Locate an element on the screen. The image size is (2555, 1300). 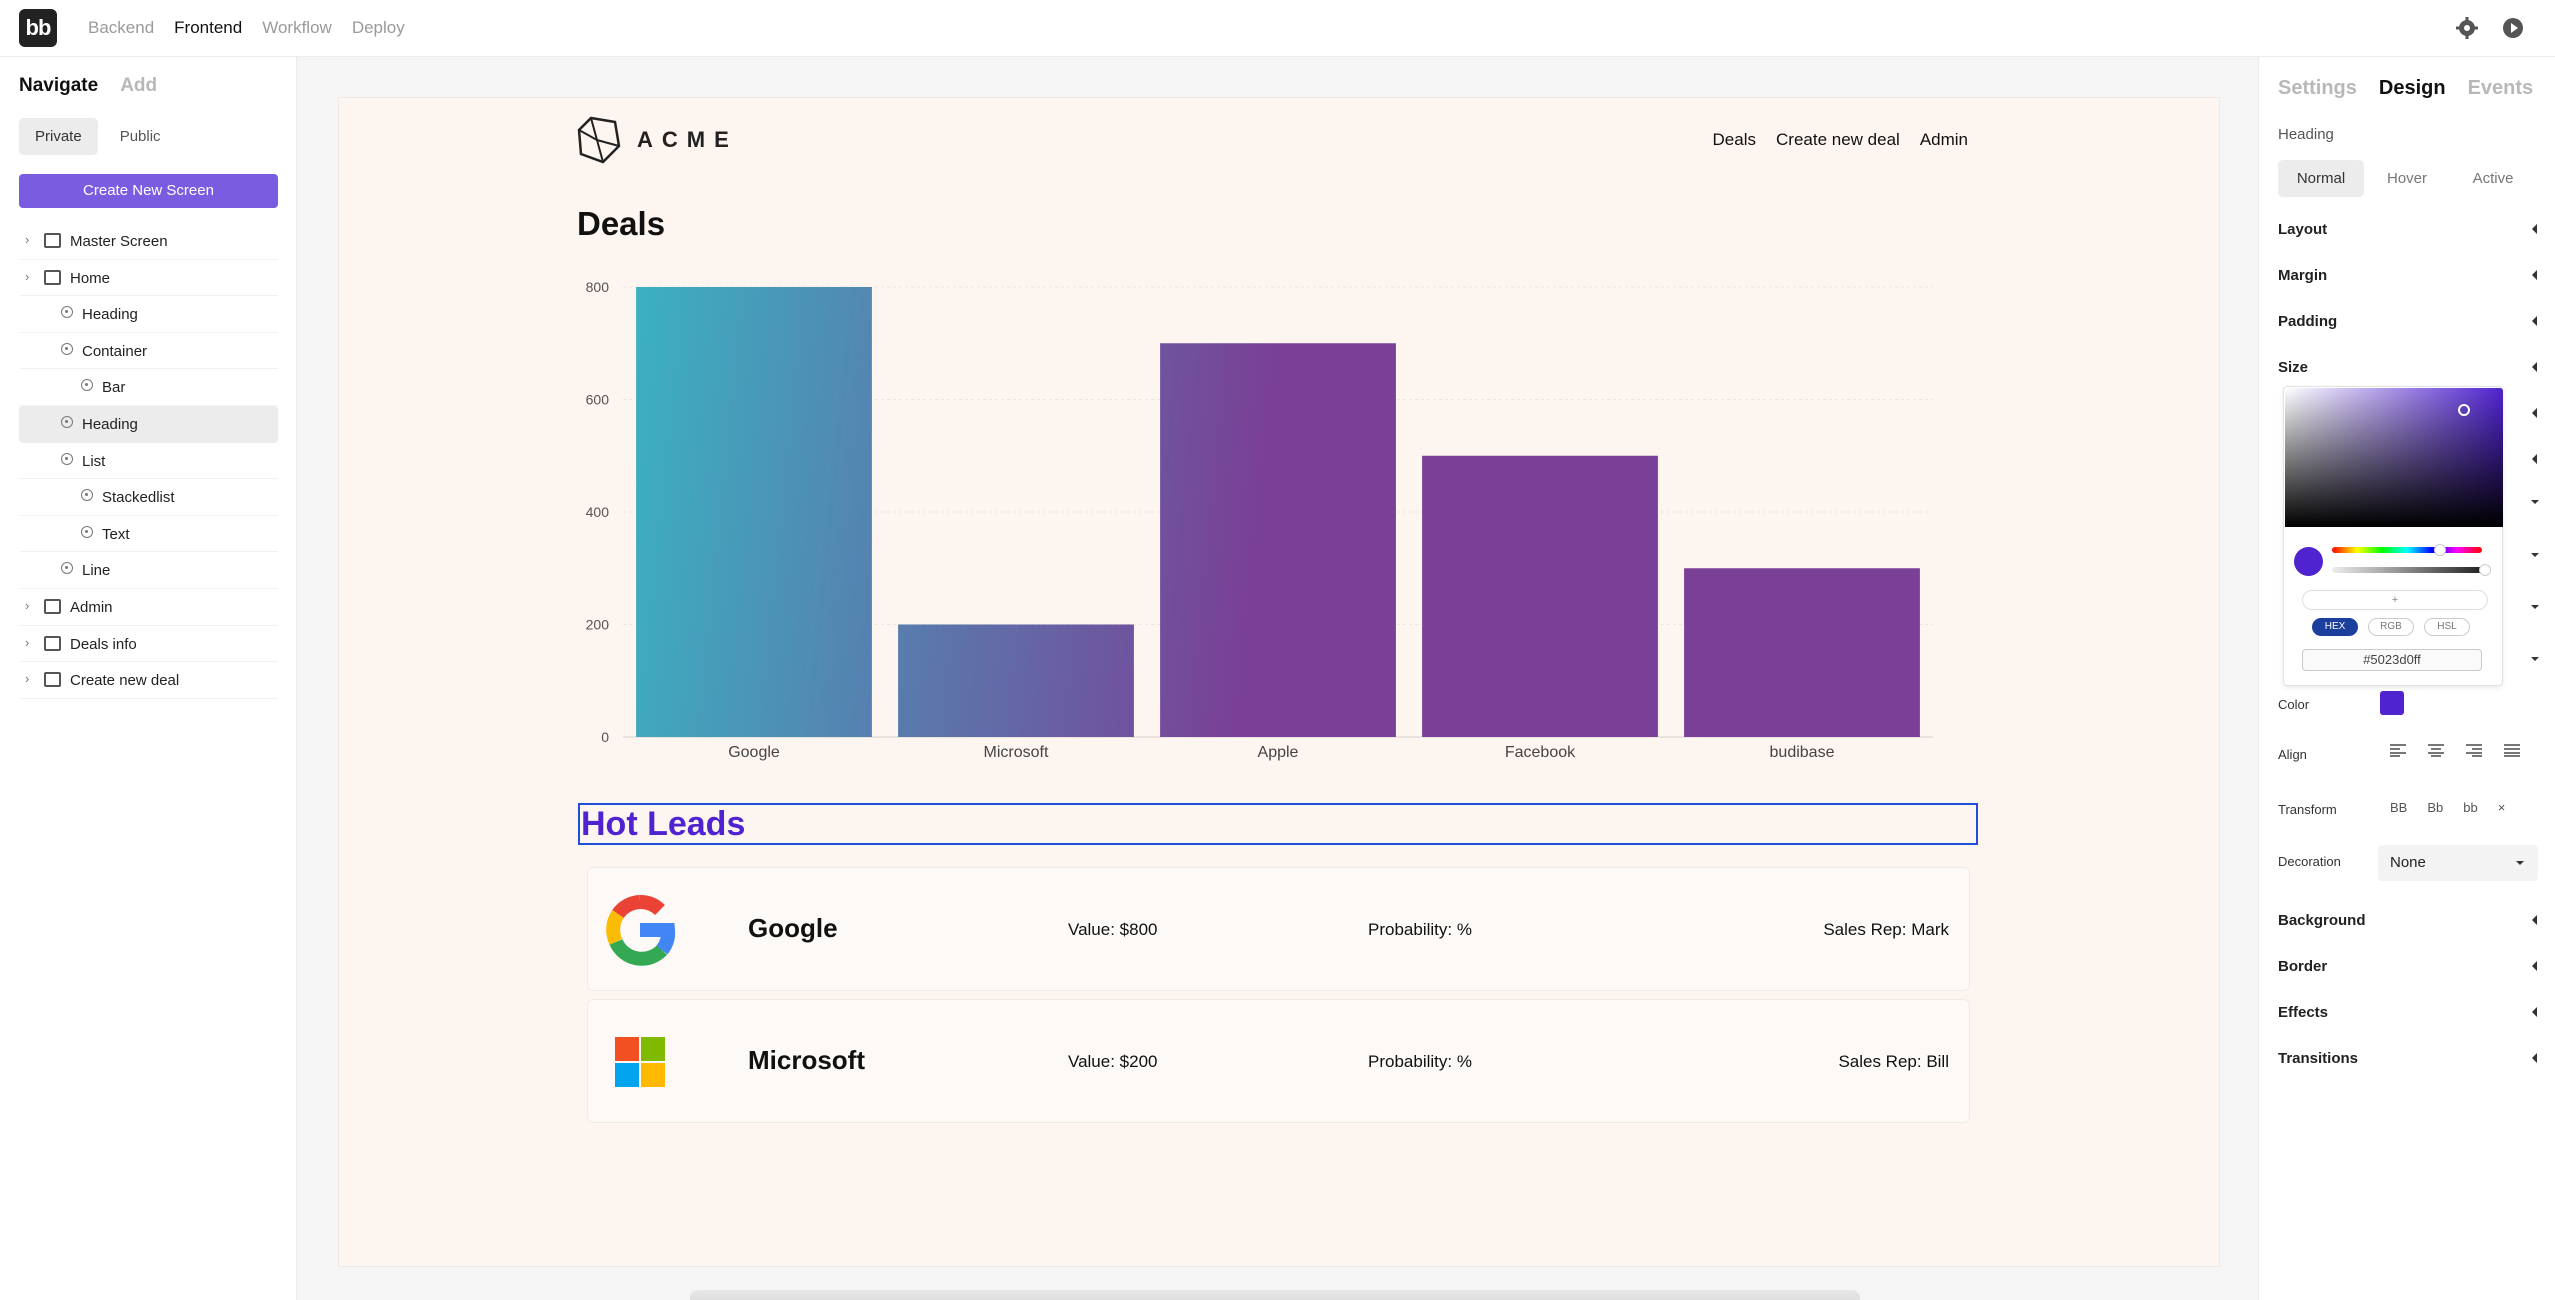
section-padding: Padding is located at coordinates (2407, 321).